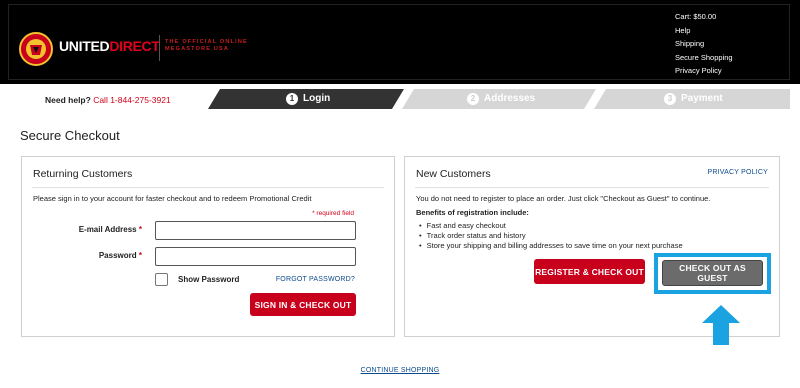  I want to click on password-input, so click(255, 256).